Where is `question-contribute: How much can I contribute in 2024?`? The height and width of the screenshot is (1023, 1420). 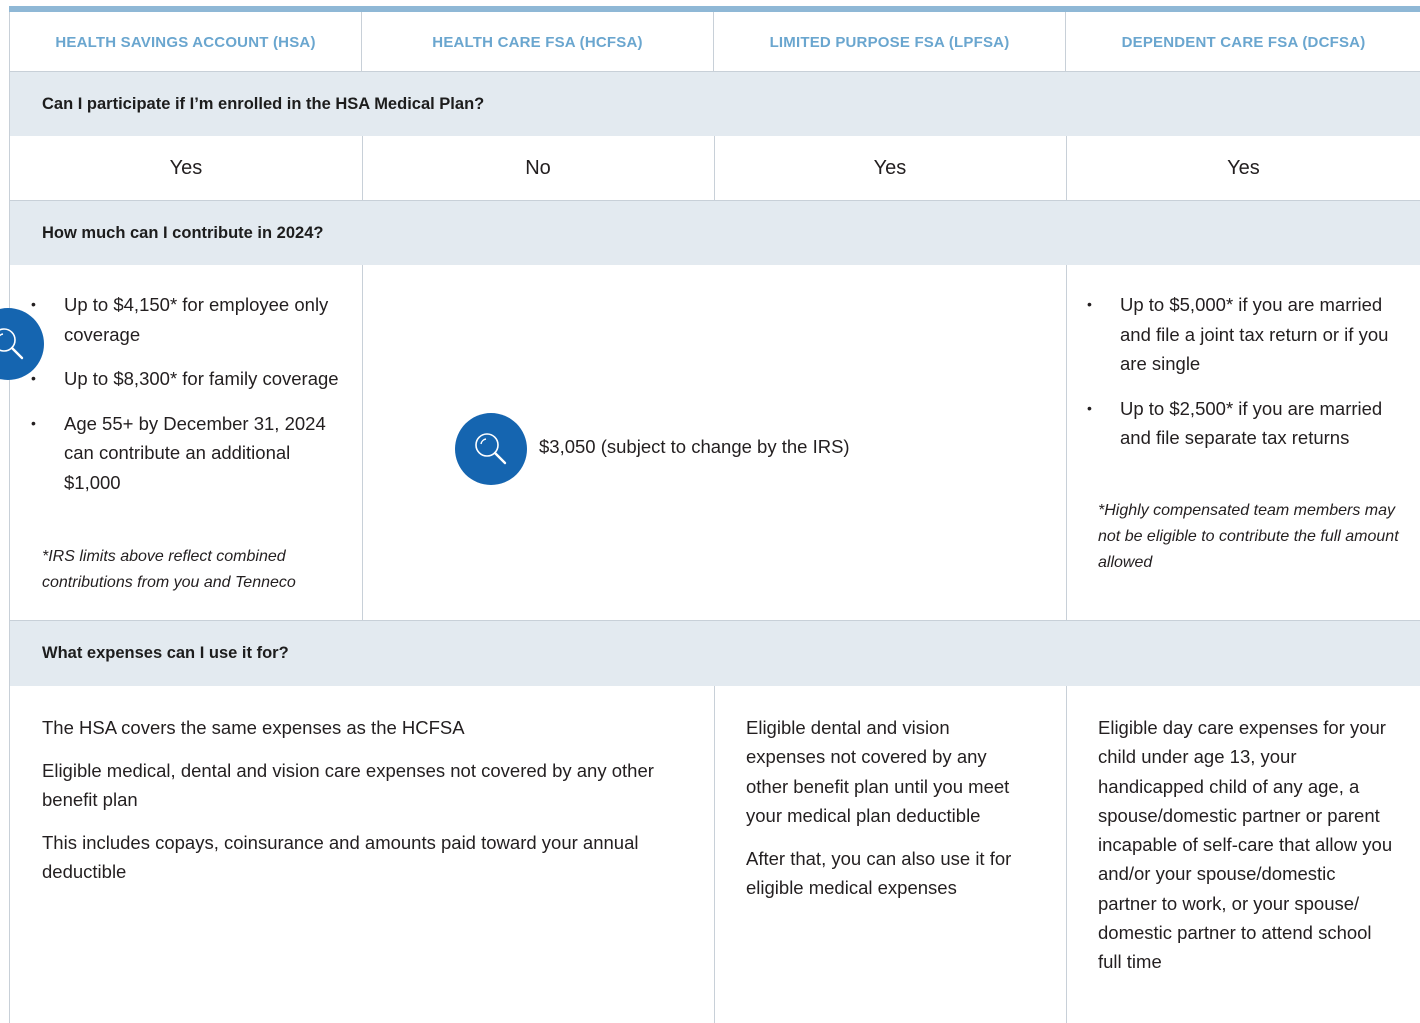 question-contribute: How much can I contribute in 2024? is located at coordinates (715, 233).